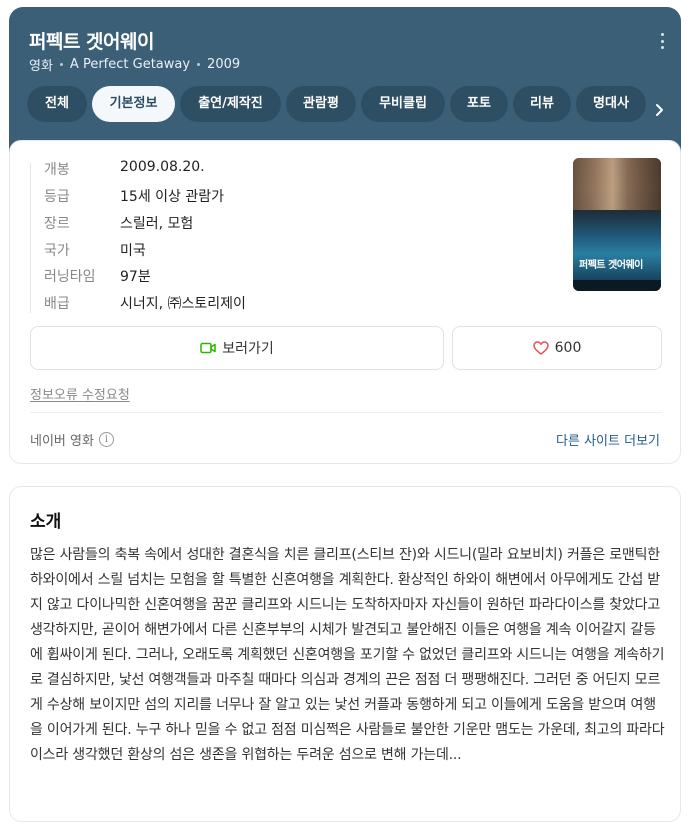 This screenshot has height=830, width=690. Describe the element at coordinates (91, 42) in the screenshot. I see `movie-title: 퍼펙트 겟어웨이` at that location.